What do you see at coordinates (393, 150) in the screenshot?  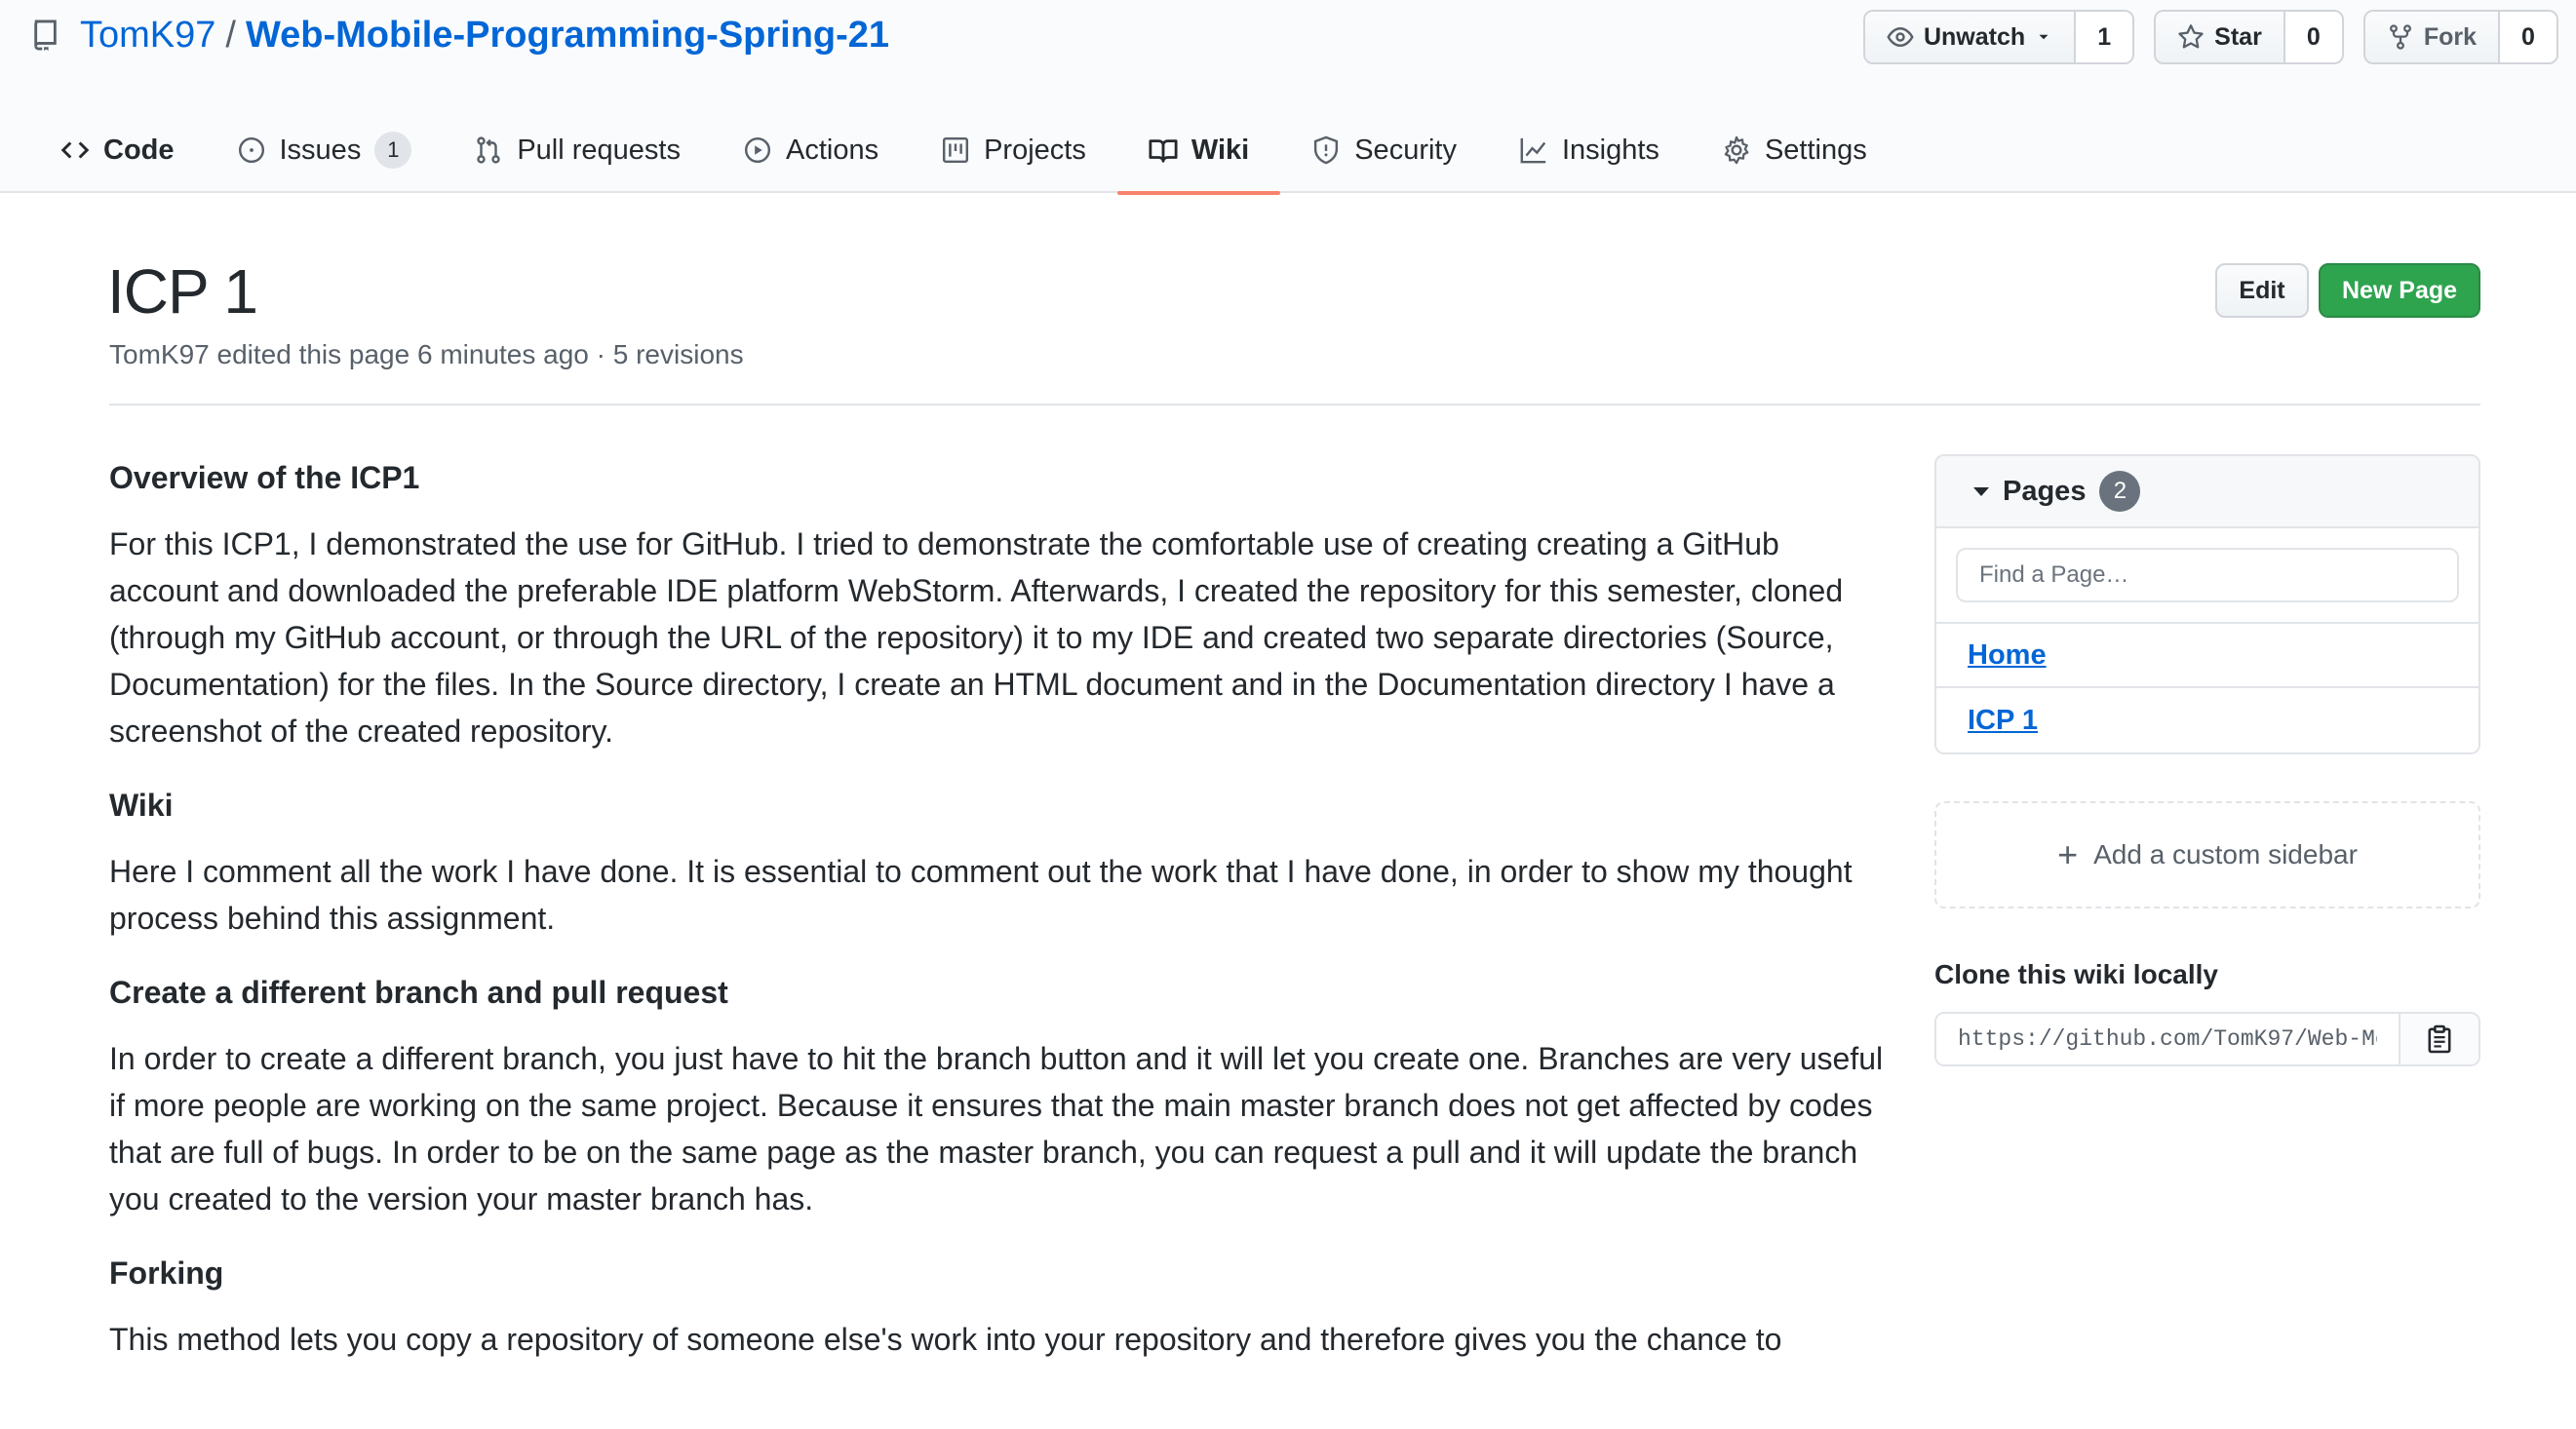 I see `issues-counter: 1` at bounding box center [393, 150].